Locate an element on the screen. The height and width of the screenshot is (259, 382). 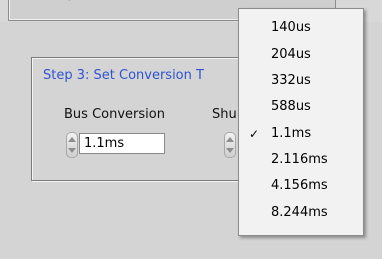
dropdown-option: 4.156ms is located at coordinates (301, 186).